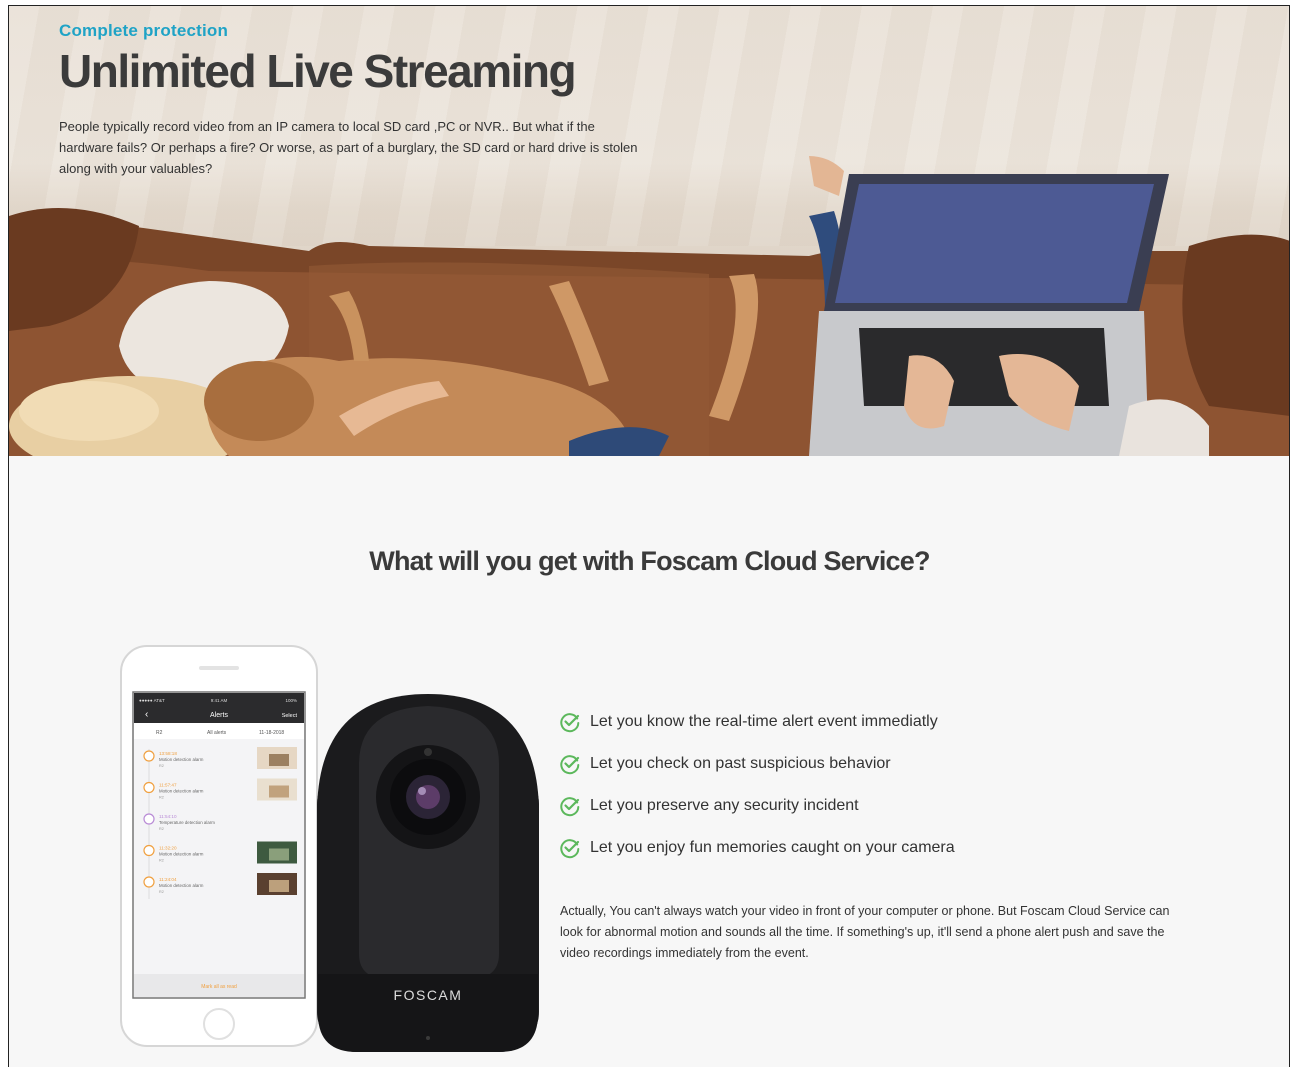 Image resolution: width=1291 pixels, height=1067 pixels. Describe the element at coordinates (219, 715) in the screenshot. I see `phone-nav-title: Alerts` at that location.